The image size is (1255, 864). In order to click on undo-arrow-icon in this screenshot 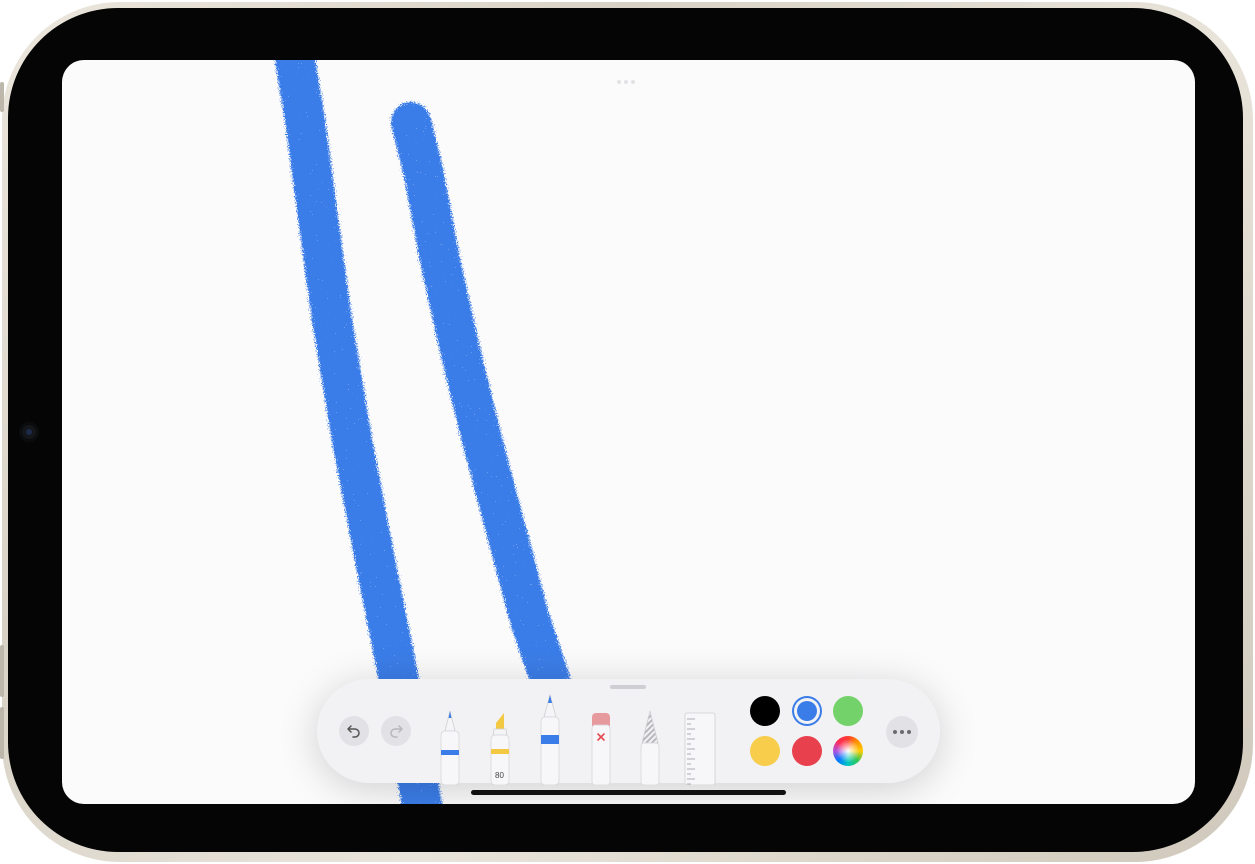, I will do `click(353, 731)`.